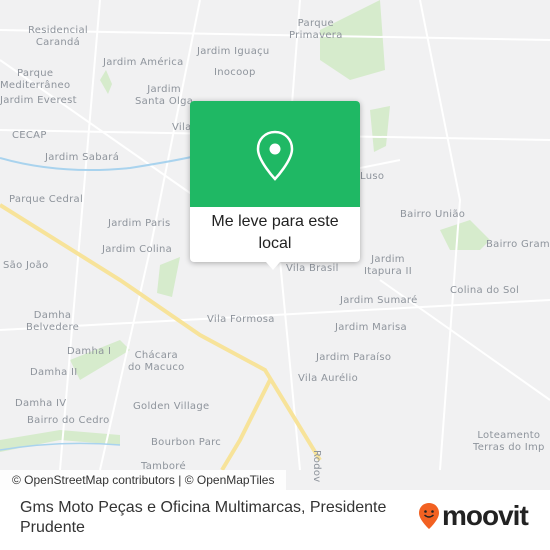  Describe the element at coordinates (54, 372) in the screenshot. I see `map-label: Damha II` at that location.